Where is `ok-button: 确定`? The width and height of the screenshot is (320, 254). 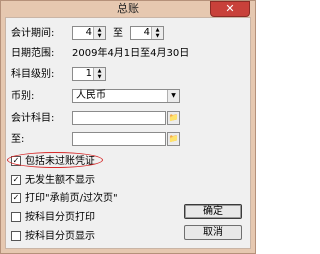 ok-button: 确定 is located at coordinates (213, 211).